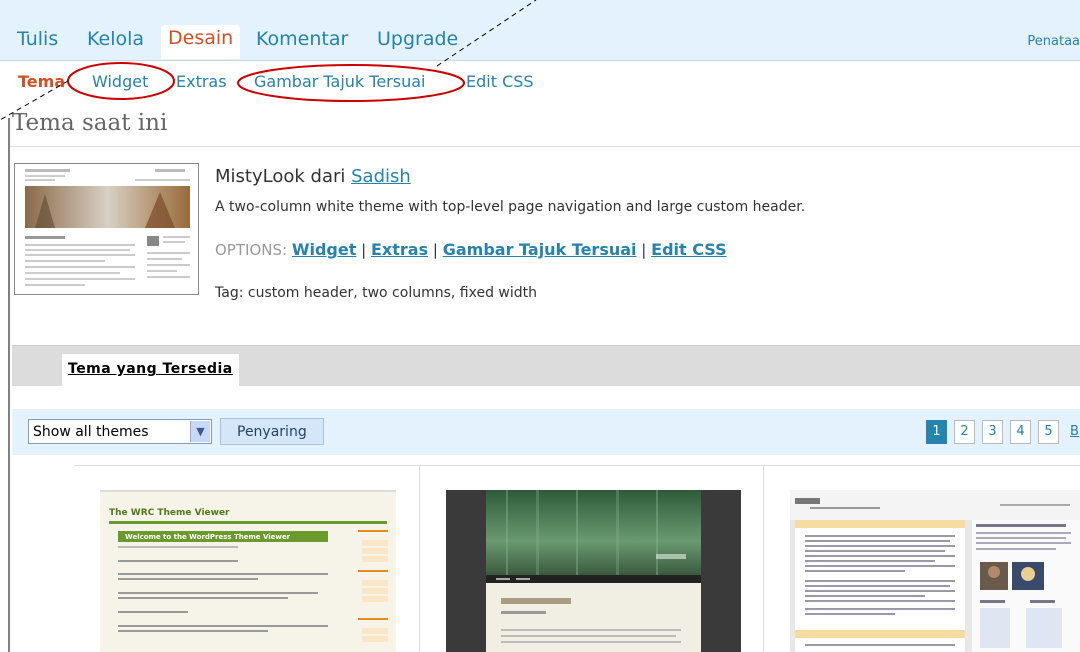  I want to click on option-widget-link: Widget, so click(324, 249).